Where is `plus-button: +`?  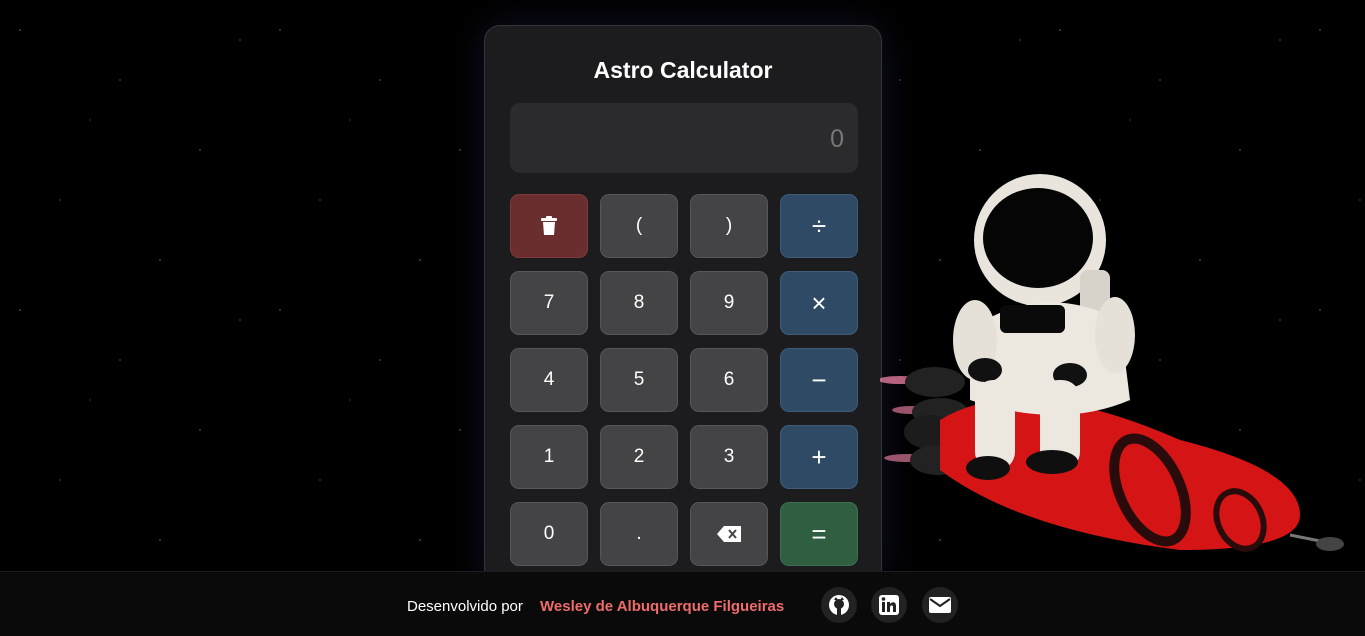
plus-button: + is located at coordinates (819, 457).